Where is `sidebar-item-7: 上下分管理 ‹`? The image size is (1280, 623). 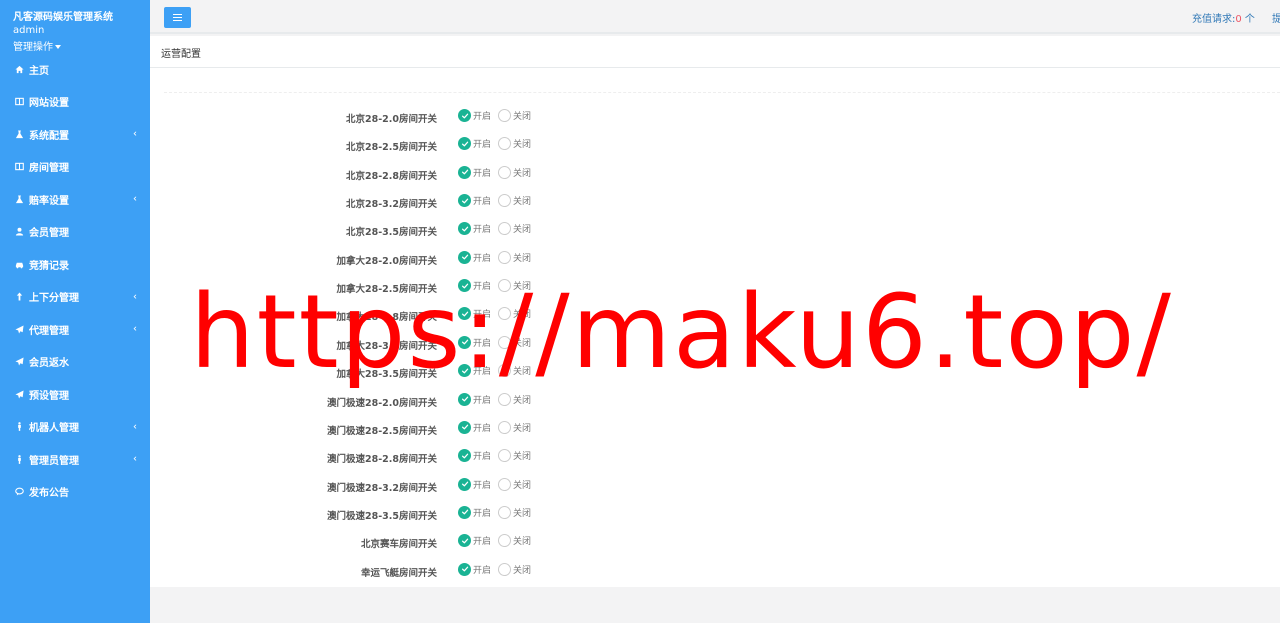
sidebar-item-7: 上下分管理 ‹ is located at coordinates (75, 297).